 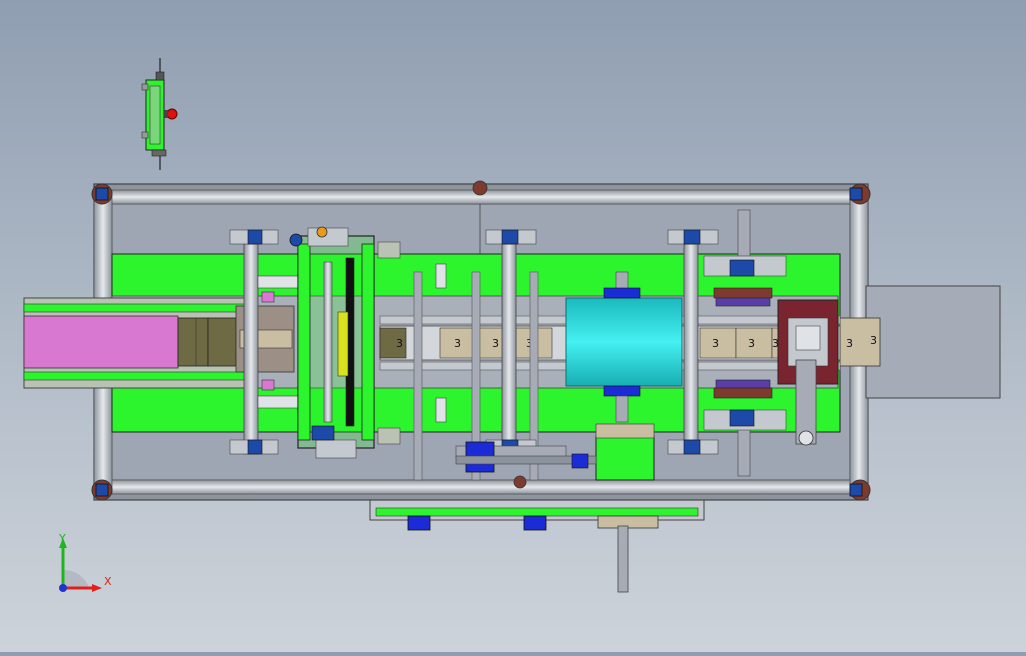 I want to click on y-axis-label: Y, so click(x=62, y=538).